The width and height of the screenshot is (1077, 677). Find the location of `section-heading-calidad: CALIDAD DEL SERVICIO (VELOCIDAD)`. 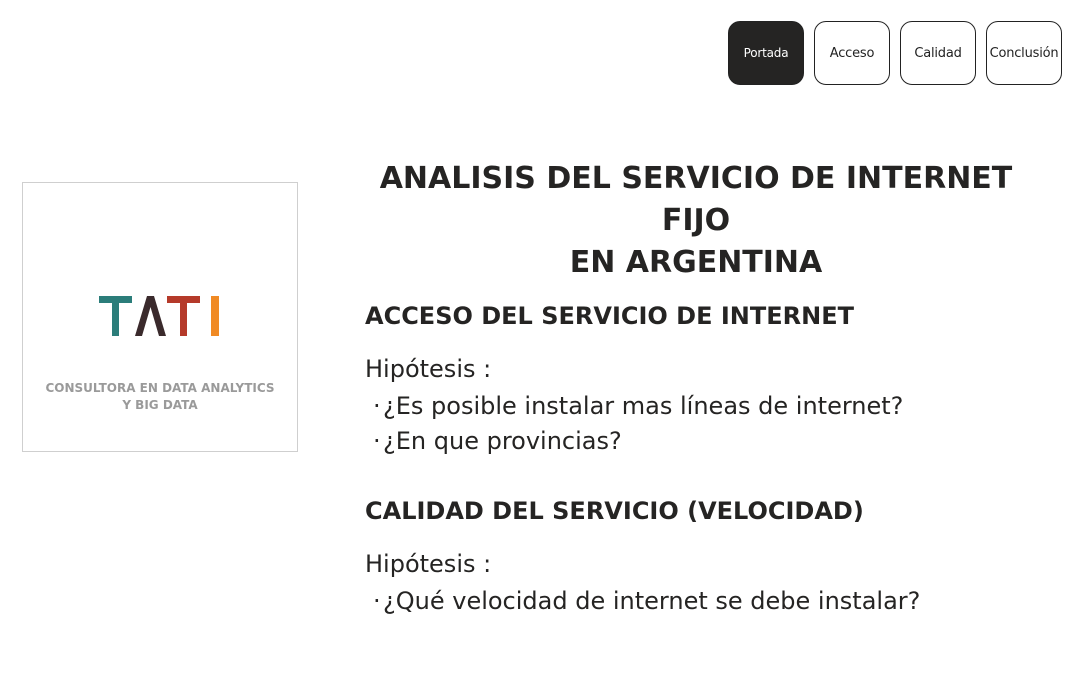

section-heading-calidad: CALIDAD DEL SERVICIO (VELOCIDAD) is located at coordinates (614, 511).